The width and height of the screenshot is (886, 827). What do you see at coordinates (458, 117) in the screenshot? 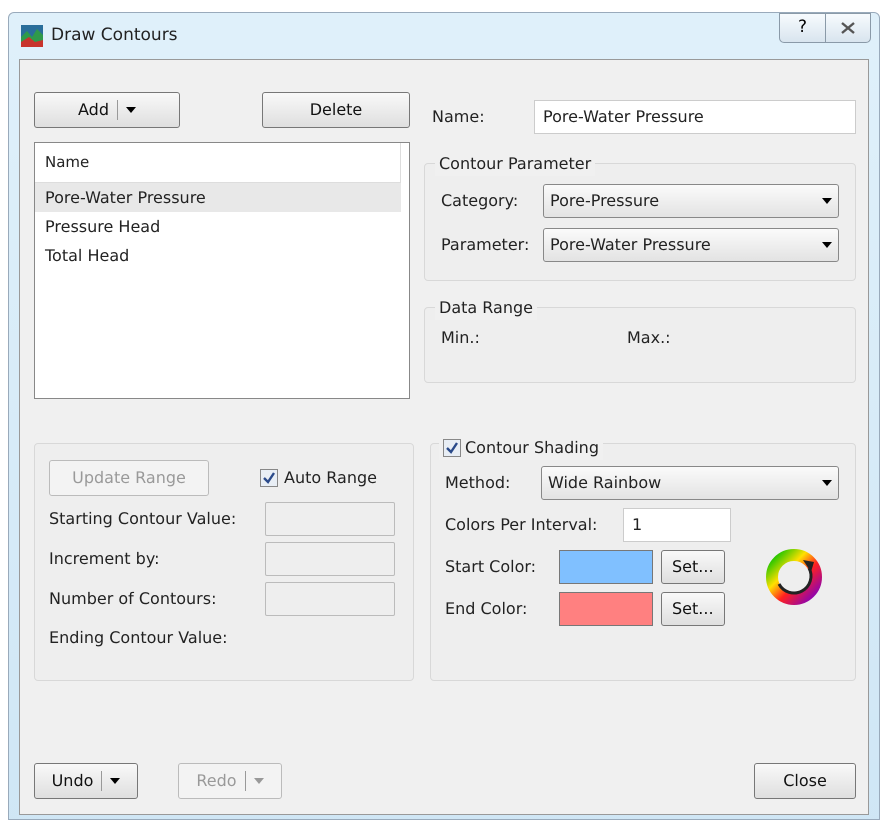
I see `name-label: Name:` at bounding box center [458, 117].